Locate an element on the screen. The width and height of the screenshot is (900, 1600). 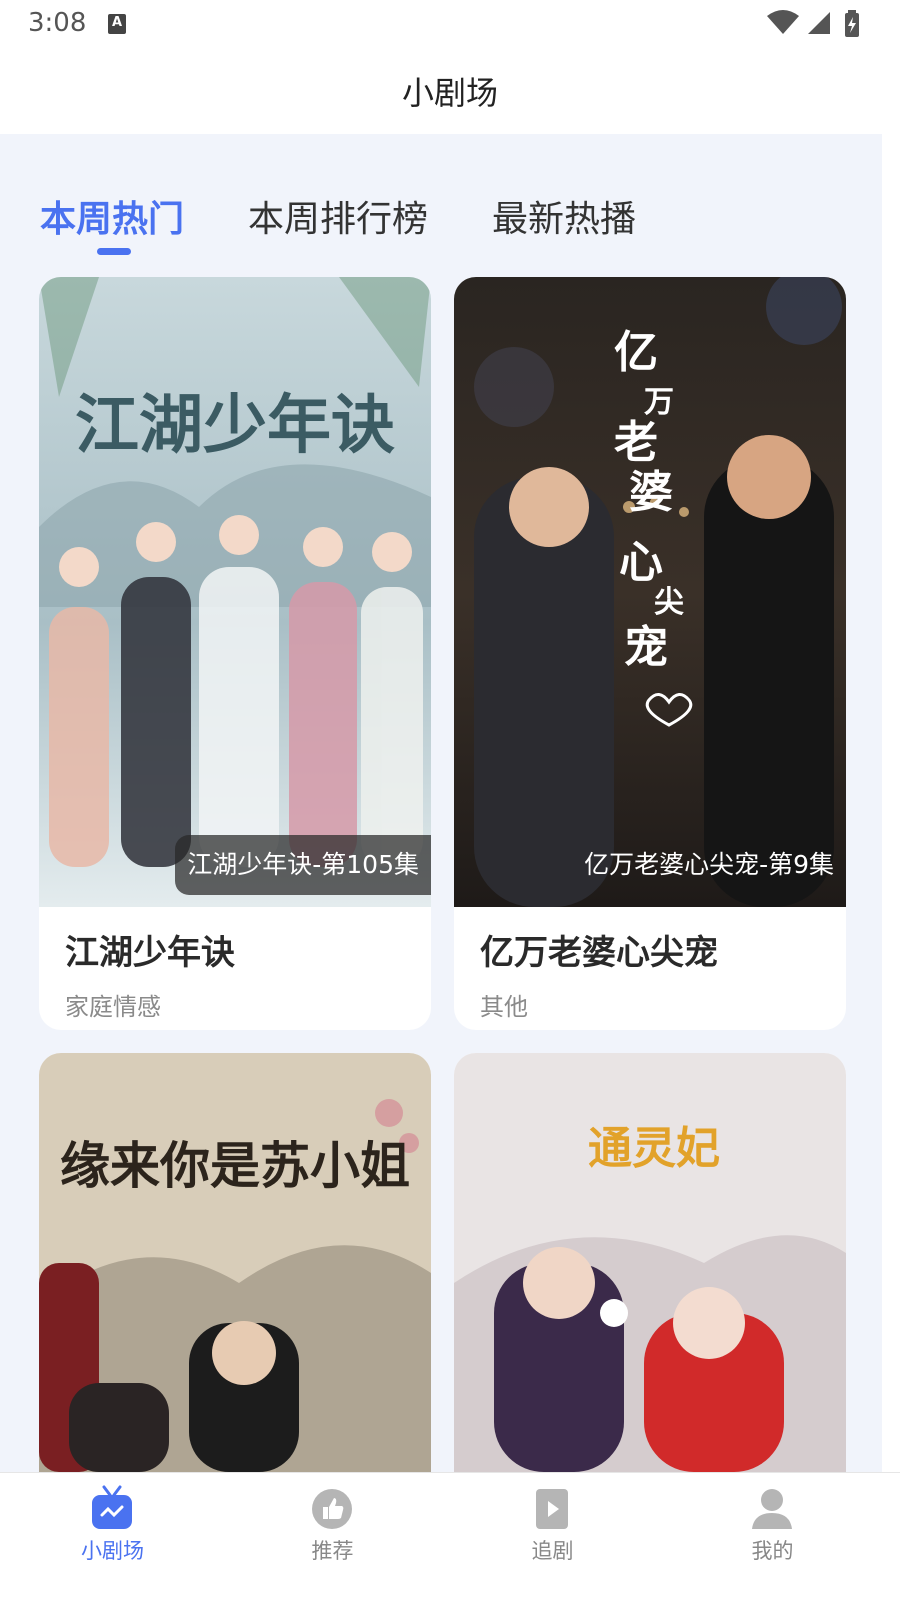
tab-latest-hot: 最新热播 is located at coordinates (564, 216).